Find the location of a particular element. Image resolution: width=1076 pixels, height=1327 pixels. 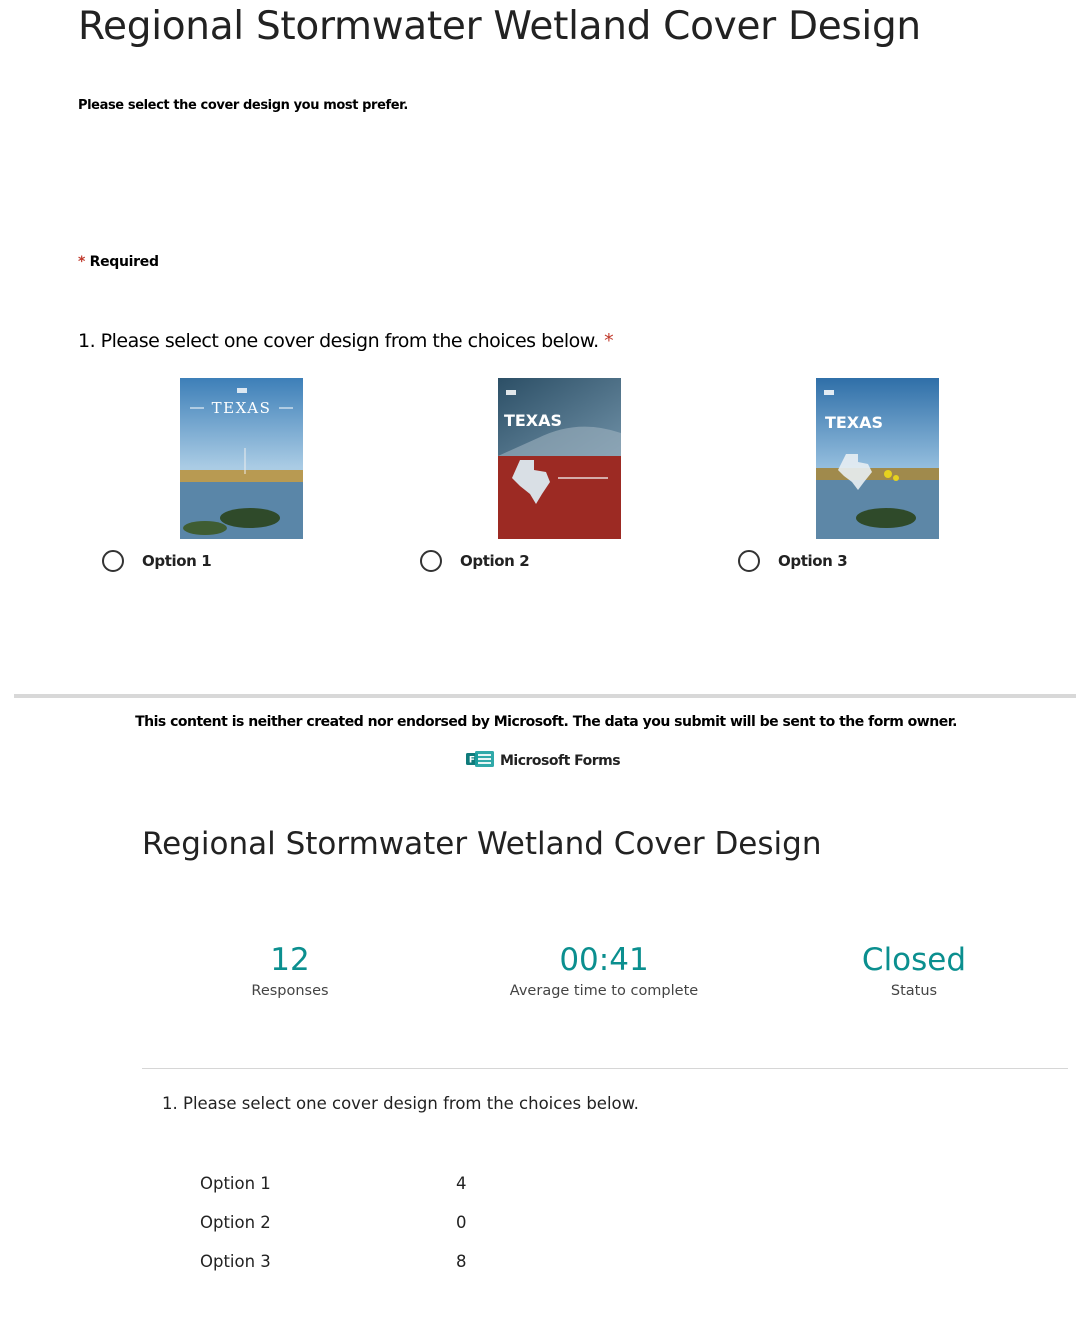

option-1-card: TEXAS Option 1 is located at coordinates (202, 478).